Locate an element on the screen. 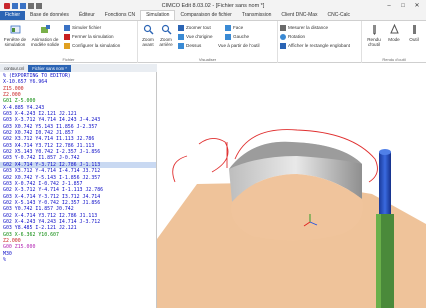  face-view-button: Face is located at coordinates (234, 27).